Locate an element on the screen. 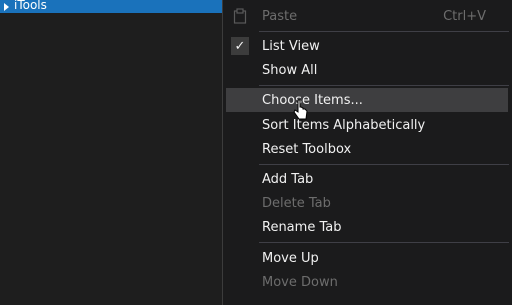 The height and width of the screenshot is (305, 512). menu-item-label: Add Tab is located at coordinates (288, 179).